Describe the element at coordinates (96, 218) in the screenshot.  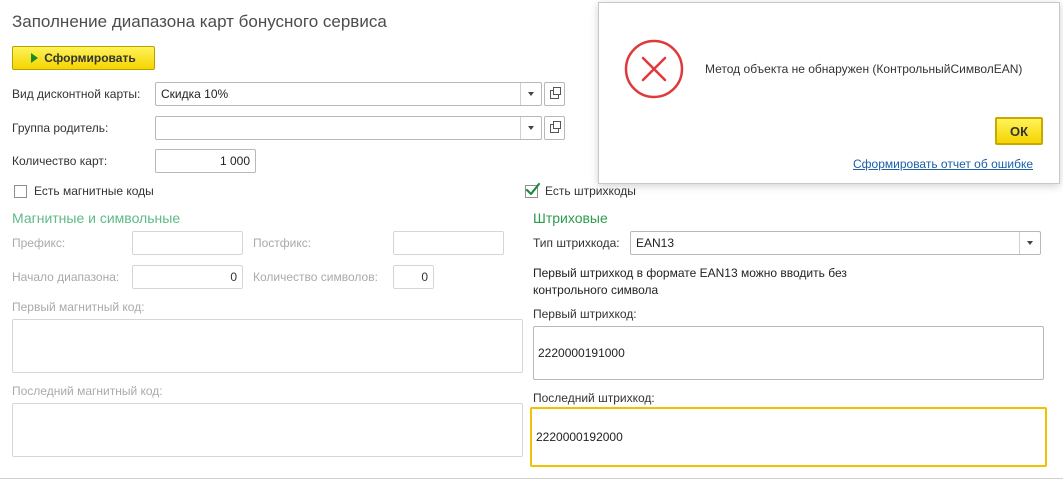
I see `magnetic-section-title: Магнитные и символьные` at that location.